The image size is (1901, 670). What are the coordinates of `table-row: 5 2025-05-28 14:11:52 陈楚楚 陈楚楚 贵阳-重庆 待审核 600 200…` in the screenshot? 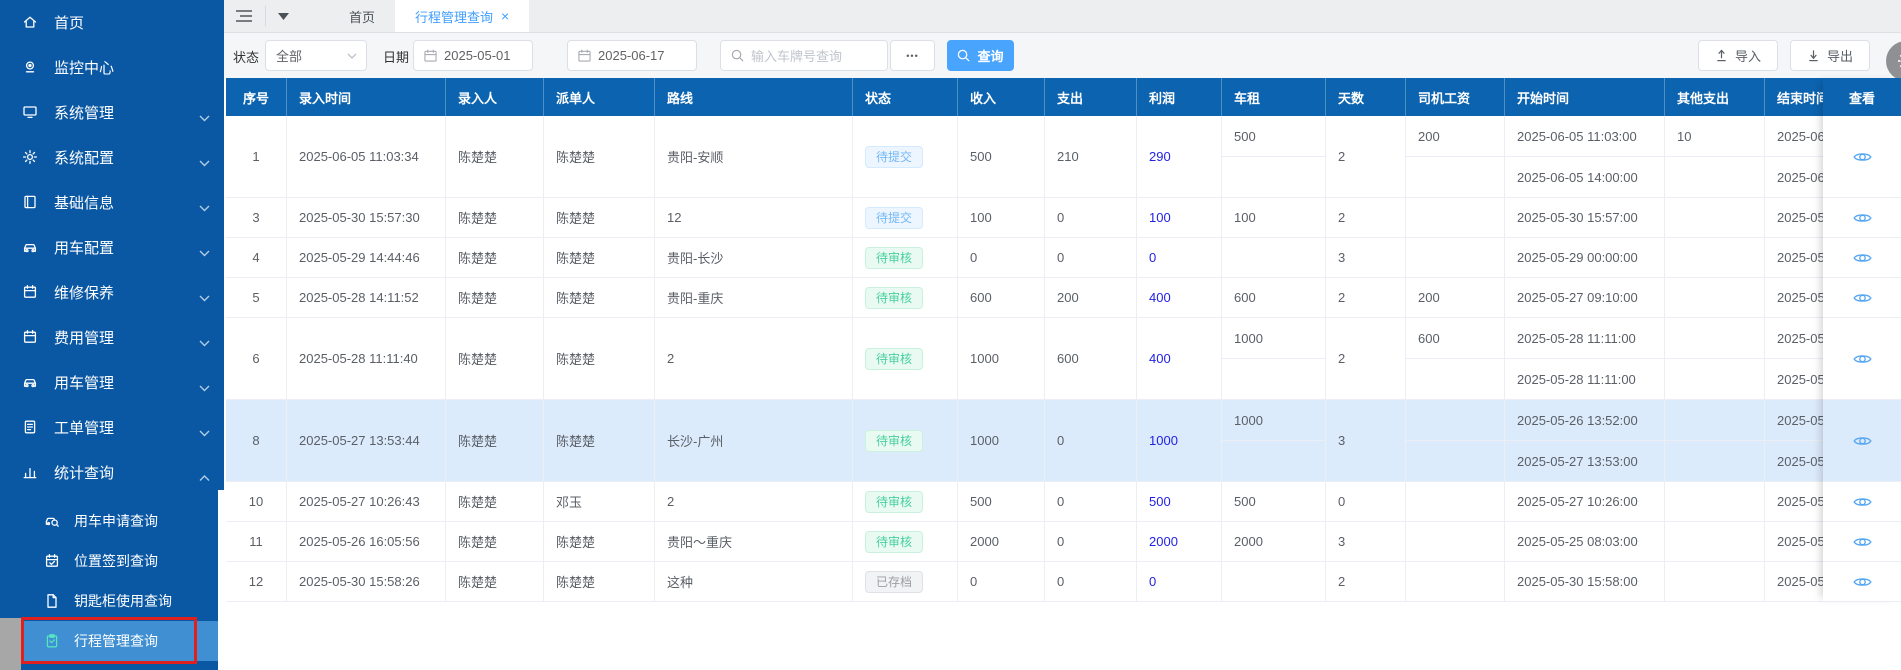 It's located at (1063, 298).